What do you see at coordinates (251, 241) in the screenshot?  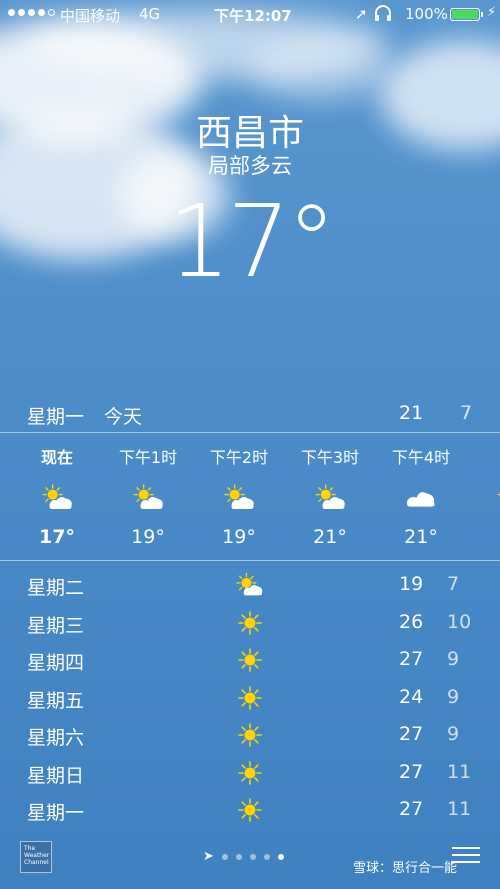 I see `current-temperature: 17°` at bounding box center [251, 241].